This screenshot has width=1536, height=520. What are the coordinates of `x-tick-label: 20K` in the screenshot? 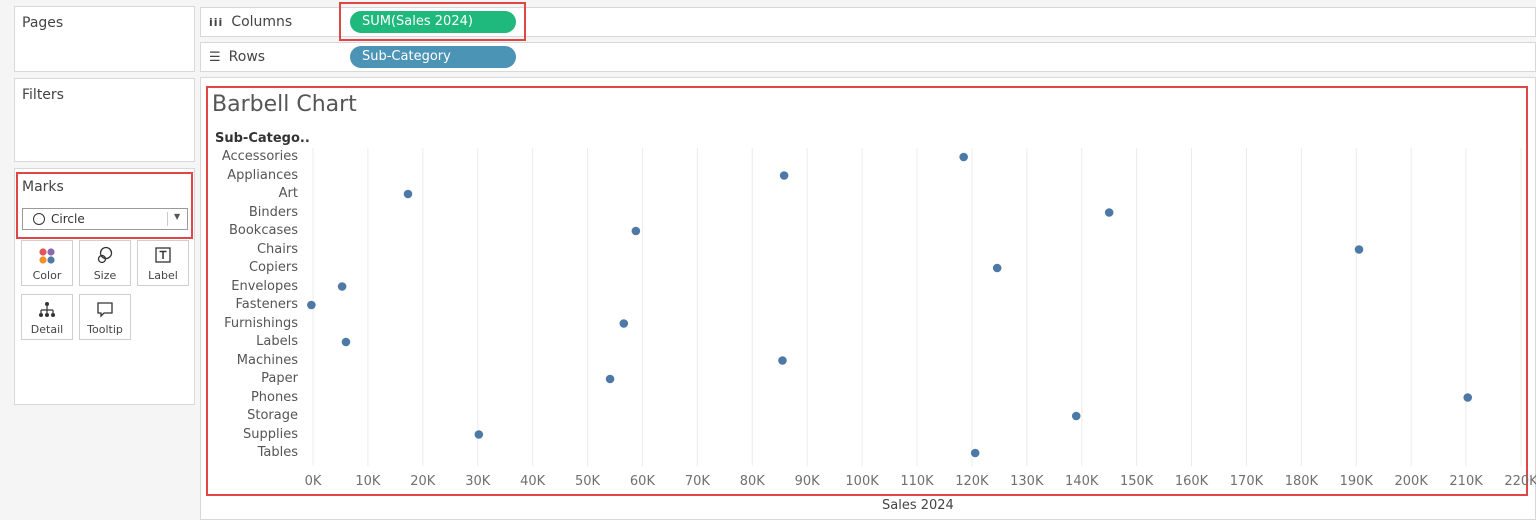 It's located at (423, 481).